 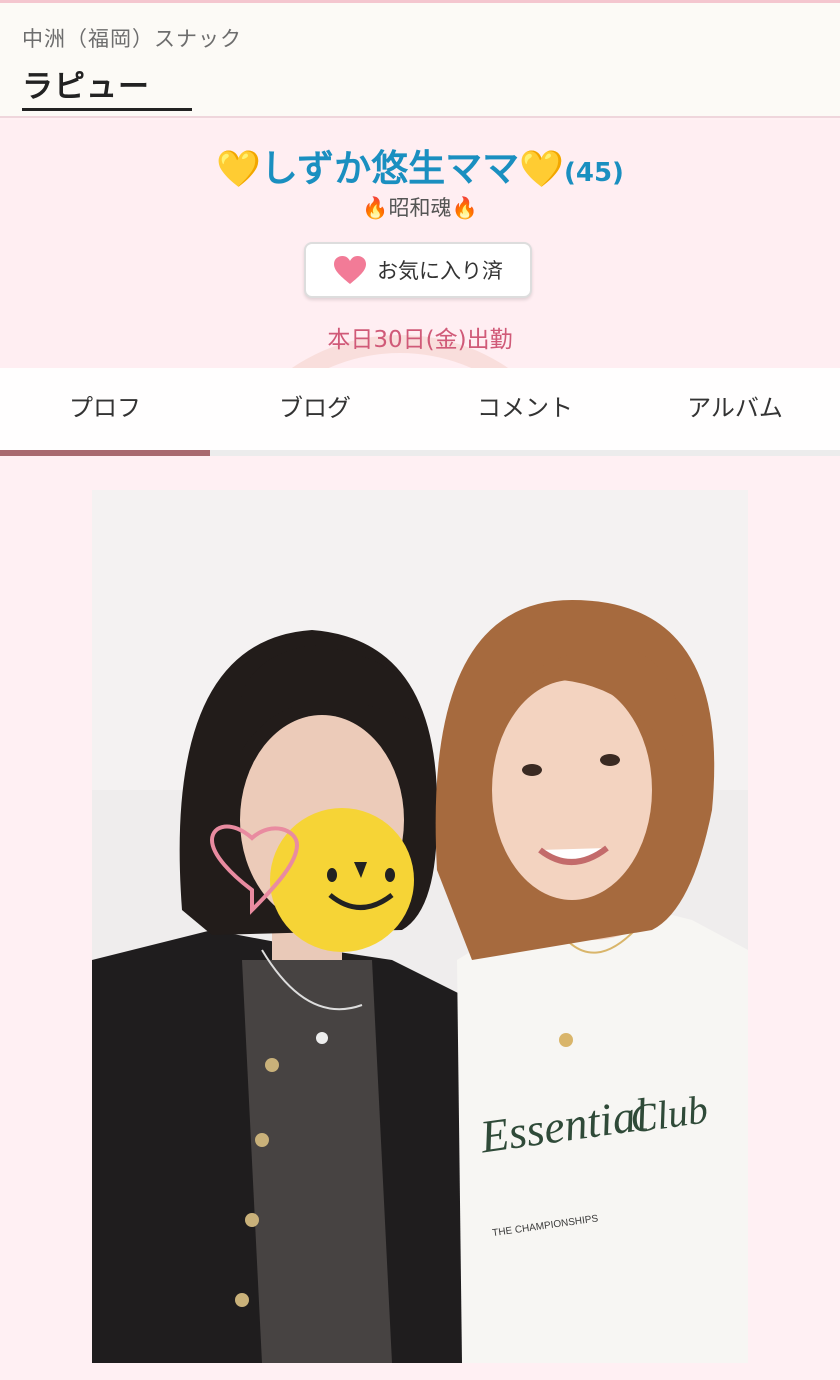 I want to click on profile-tabs: プロフ ブログ コメント アルバム, so click(x=420, y=412).